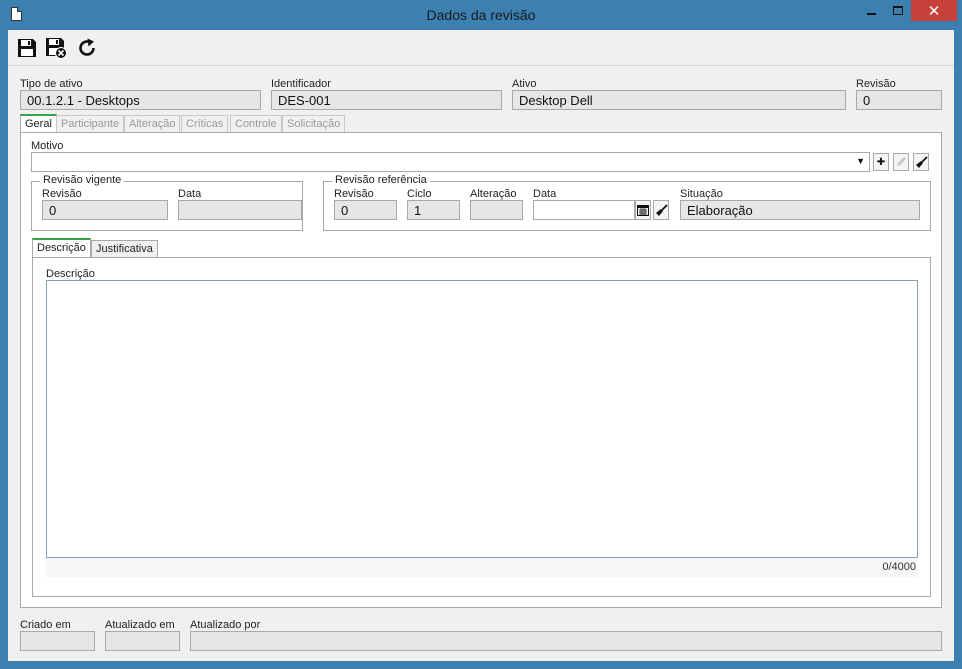 The height and width of the screenshot is (669, 962). What do you see at coordinates (38, 123) in the screenshot?
I see `tab-geral: Geral` at bounding box center [38, 123].